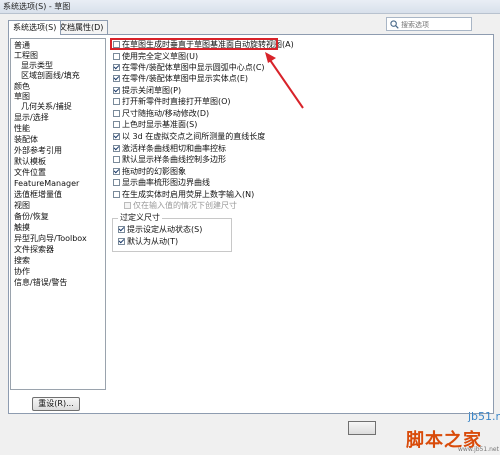 This screenshot has height=455, width=500. Describe the element at coordinates (22, 206) in the screenshot. I see `tree-item-view: 视图` at that location.